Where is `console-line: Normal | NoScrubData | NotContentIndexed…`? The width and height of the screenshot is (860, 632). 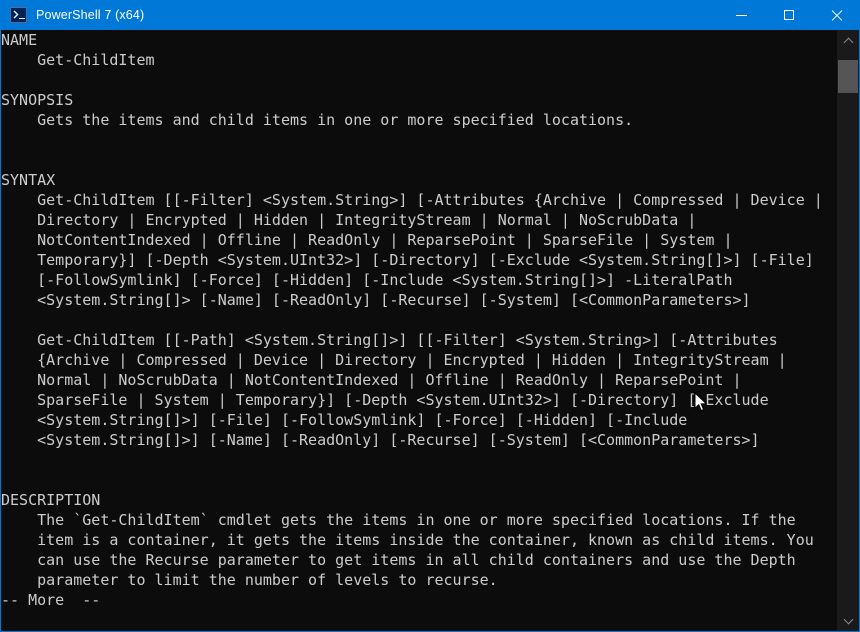 console-line: Normal | NoScrubData | NotContentIndexed… is located at coordinates (371, 380).